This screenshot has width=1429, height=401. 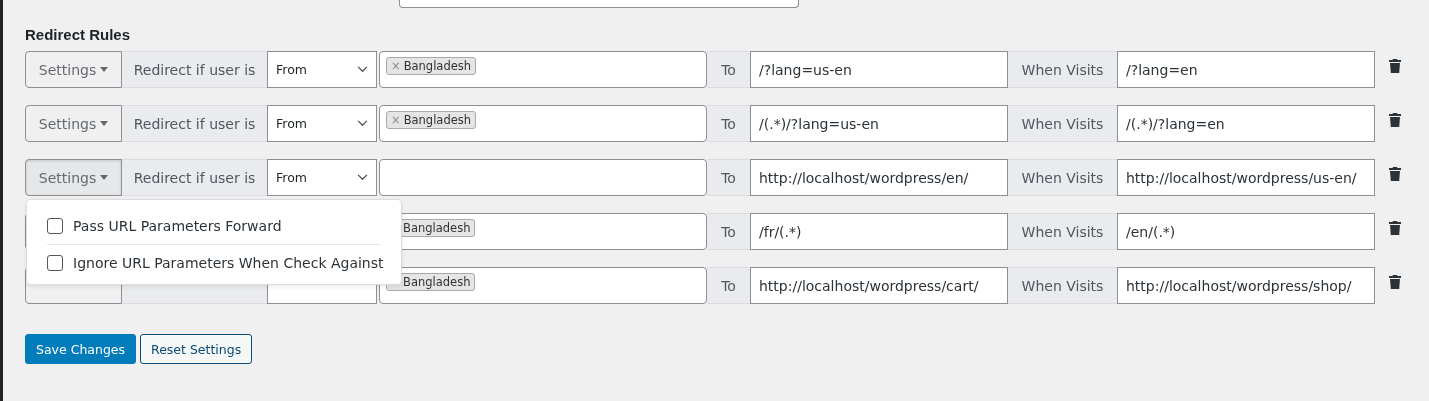 What do you see at coordinates (214, 226) in the screenshot?
I see `menu-option: Pass URL Parameters Forward` at bounding box center [214, 226].